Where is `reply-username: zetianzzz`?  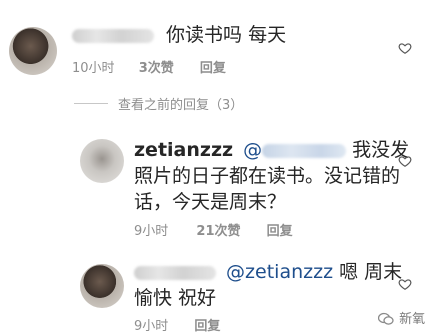 reply-username: zetianzzz is located at coordinates (183, 150).